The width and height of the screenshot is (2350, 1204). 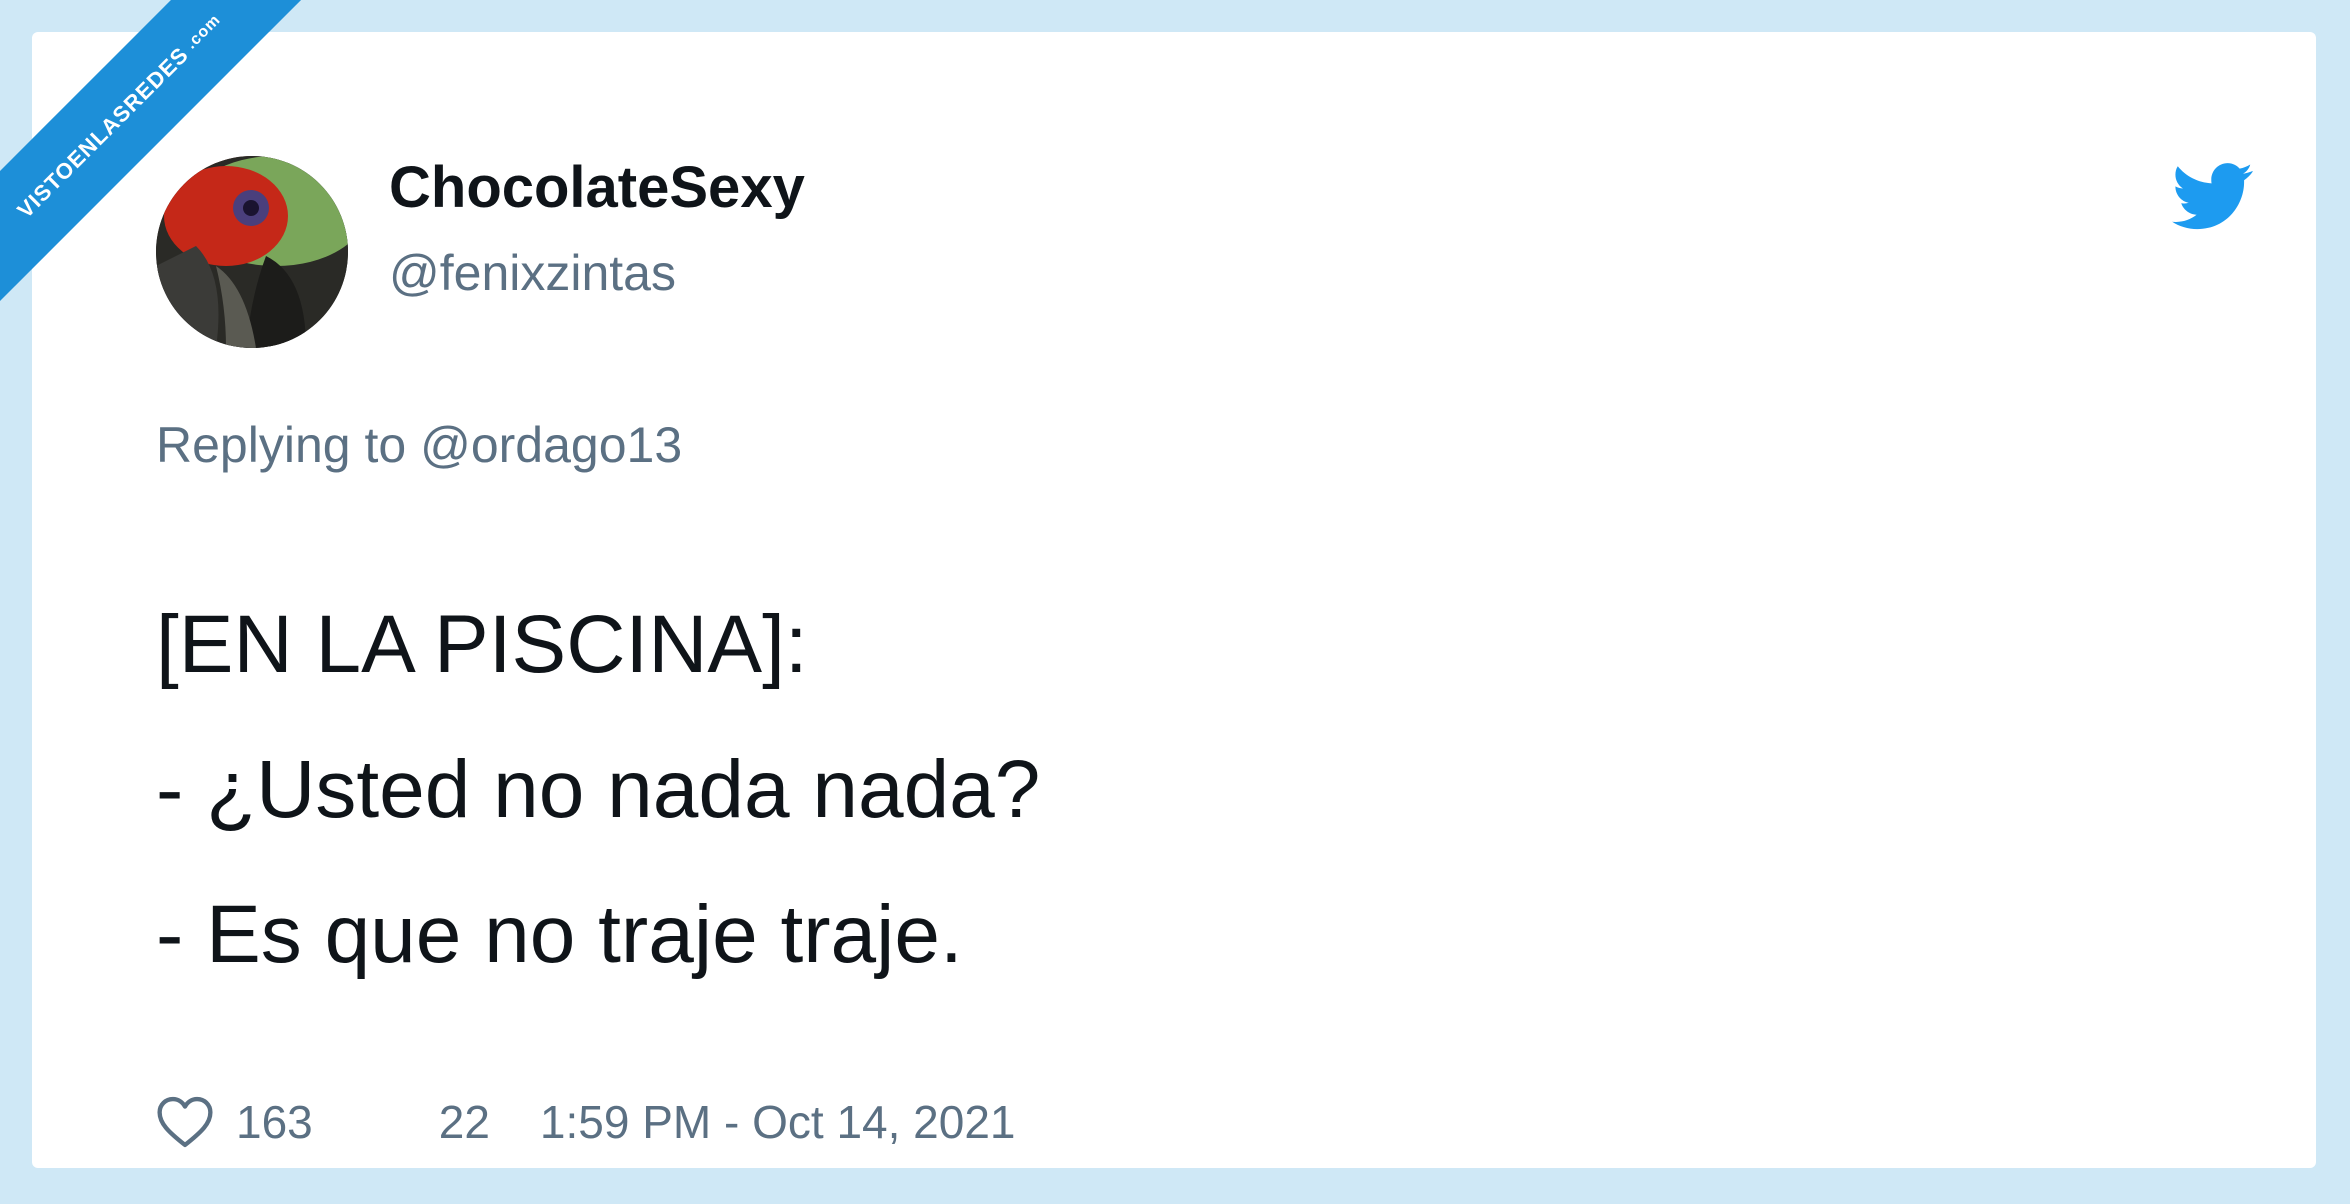 I want to click on avatar, so click(x=252, y=252).